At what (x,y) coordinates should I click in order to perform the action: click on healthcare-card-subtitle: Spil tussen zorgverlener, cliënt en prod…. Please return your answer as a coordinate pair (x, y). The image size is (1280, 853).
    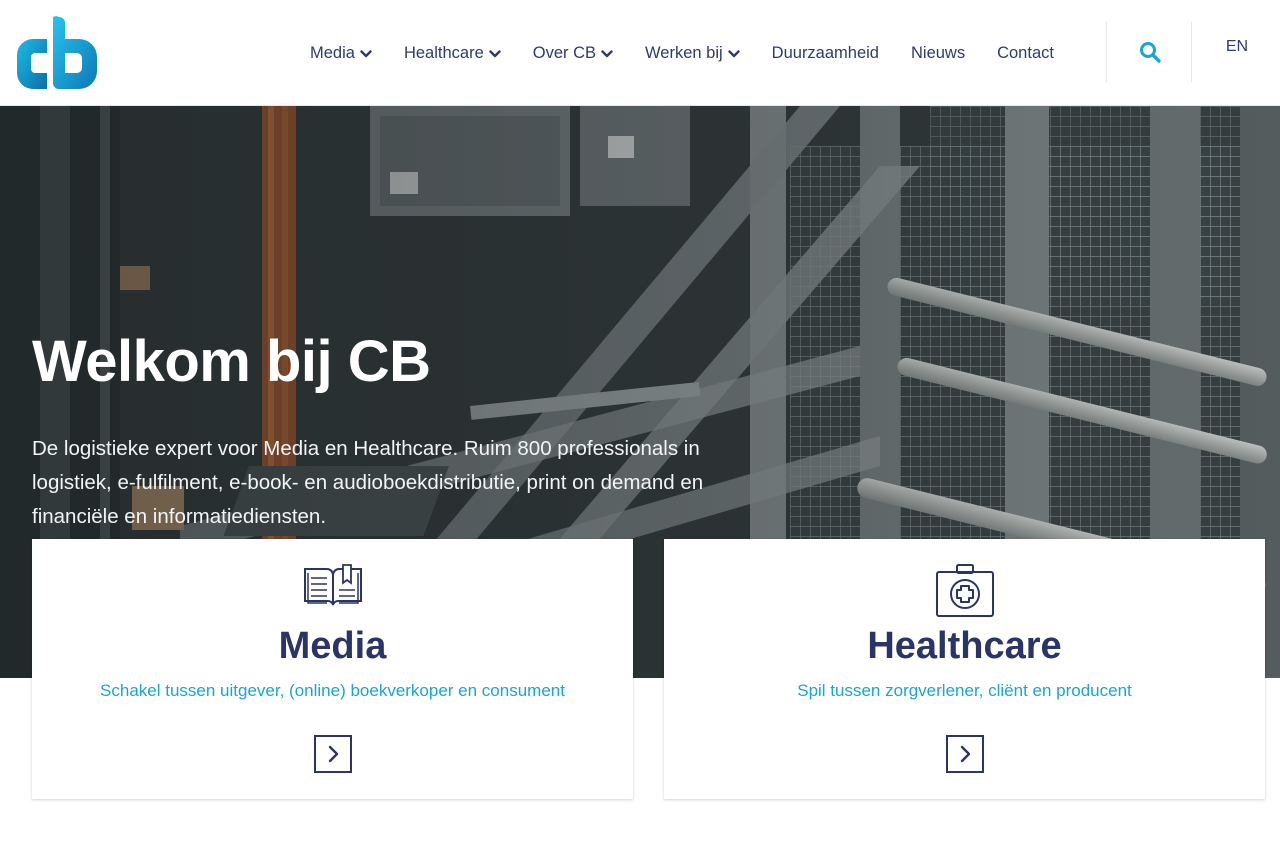
    Looking at the image, I should click on (964, 690).